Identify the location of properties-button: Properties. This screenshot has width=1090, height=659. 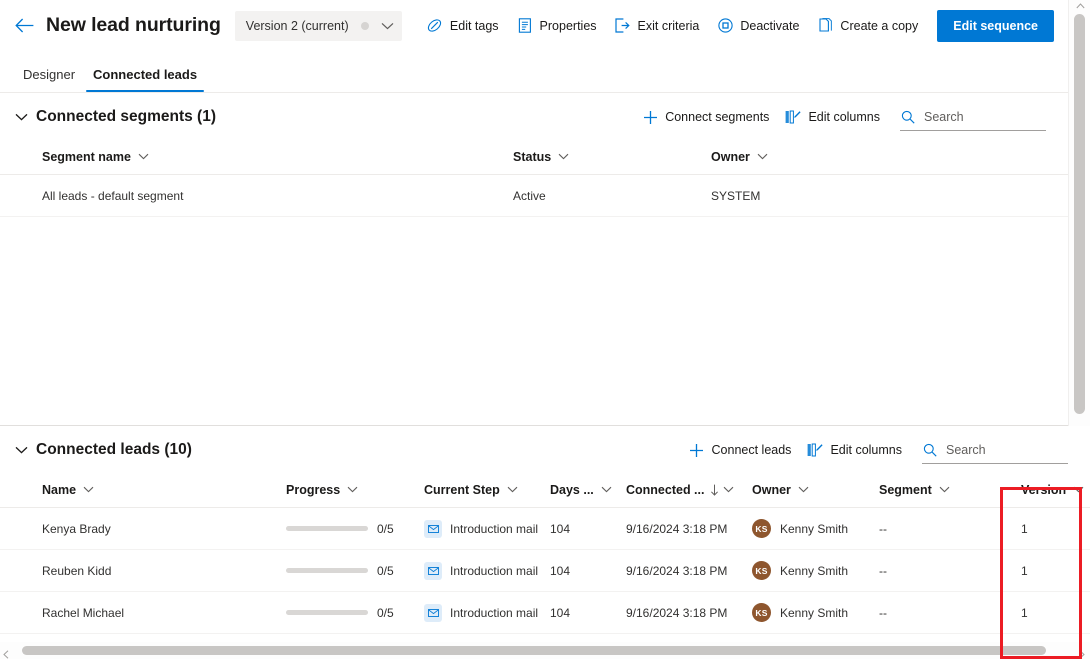
(557, 26).